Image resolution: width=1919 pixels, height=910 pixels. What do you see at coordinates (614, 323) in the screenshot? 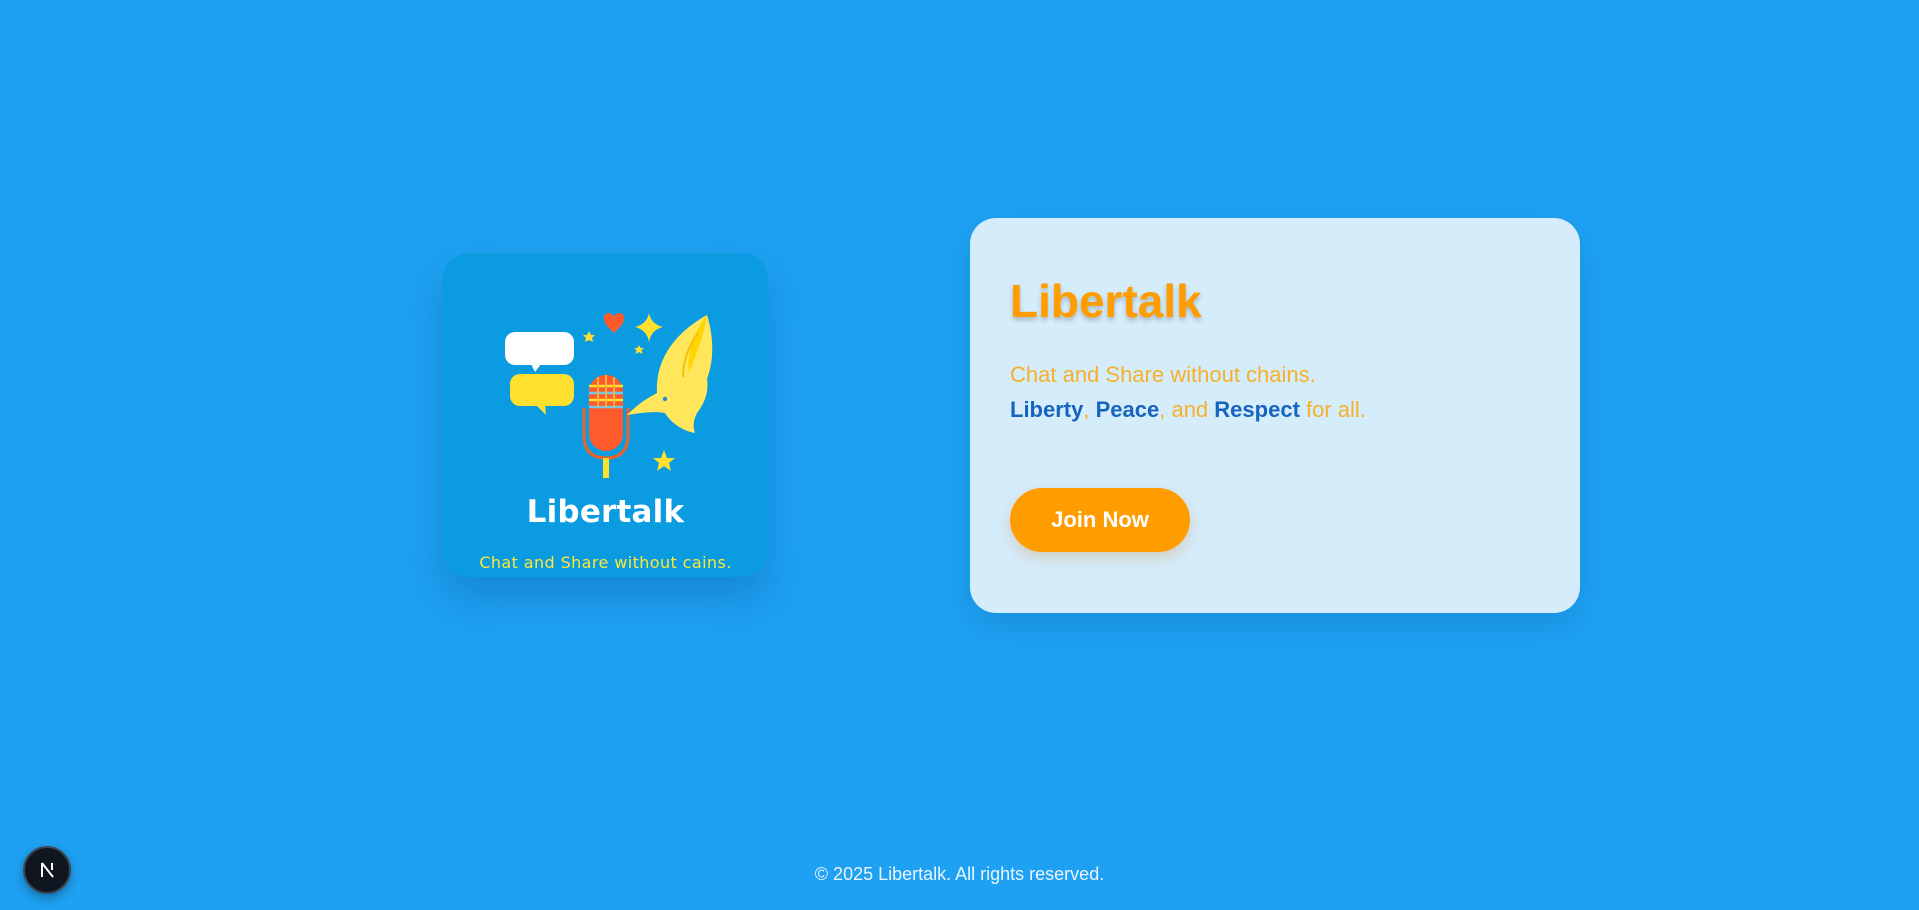
I see `heart-icon` at bounding box center [614, 323].